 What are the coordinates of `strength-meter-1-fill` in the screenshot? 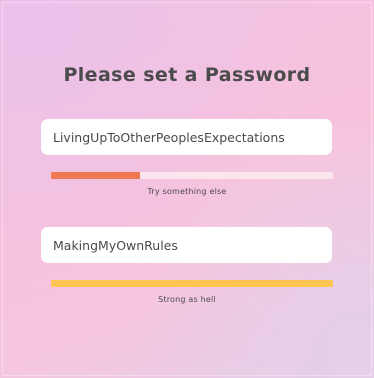 It's located at (95, 175).